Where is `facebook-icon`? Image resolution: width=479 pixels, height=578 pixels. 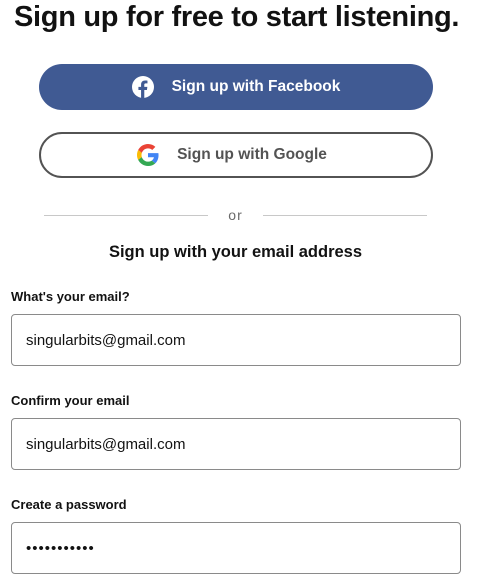 facebook-icon is located at coordinates (142, 87).